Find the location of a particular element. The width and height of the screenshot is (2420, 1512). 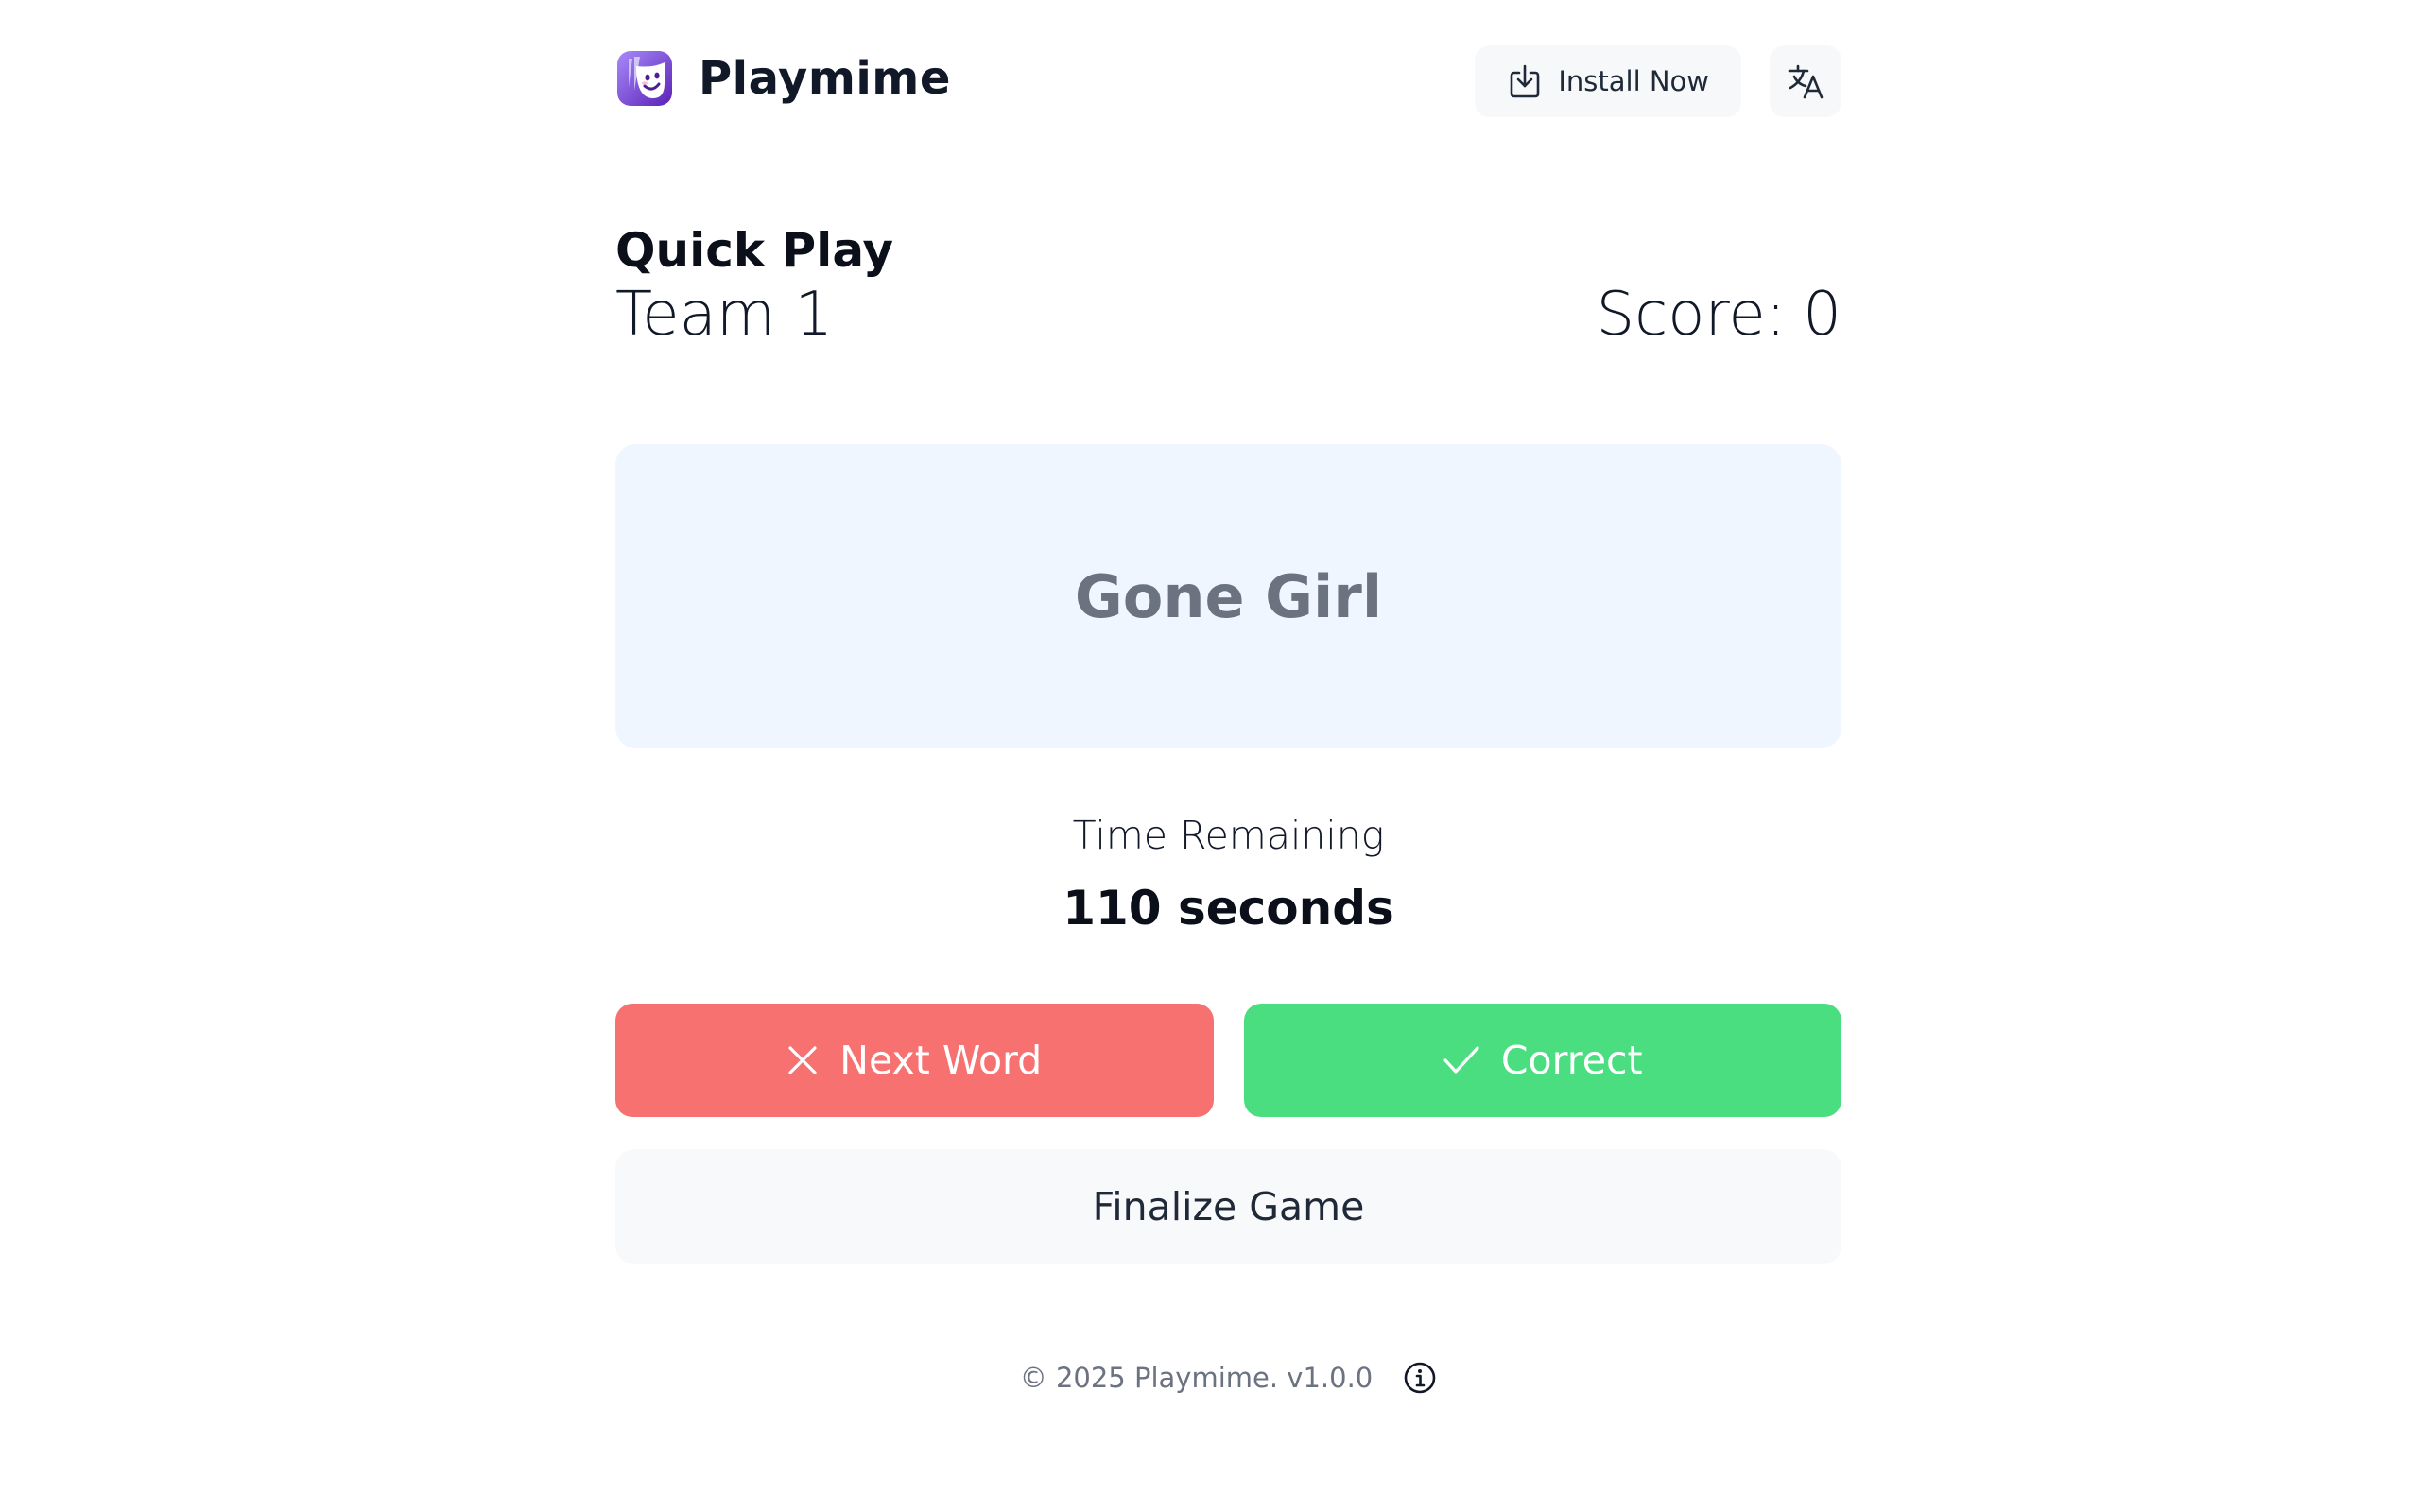

finalize-game-button: Finalize Game is located at coordinates (1228, 1206).